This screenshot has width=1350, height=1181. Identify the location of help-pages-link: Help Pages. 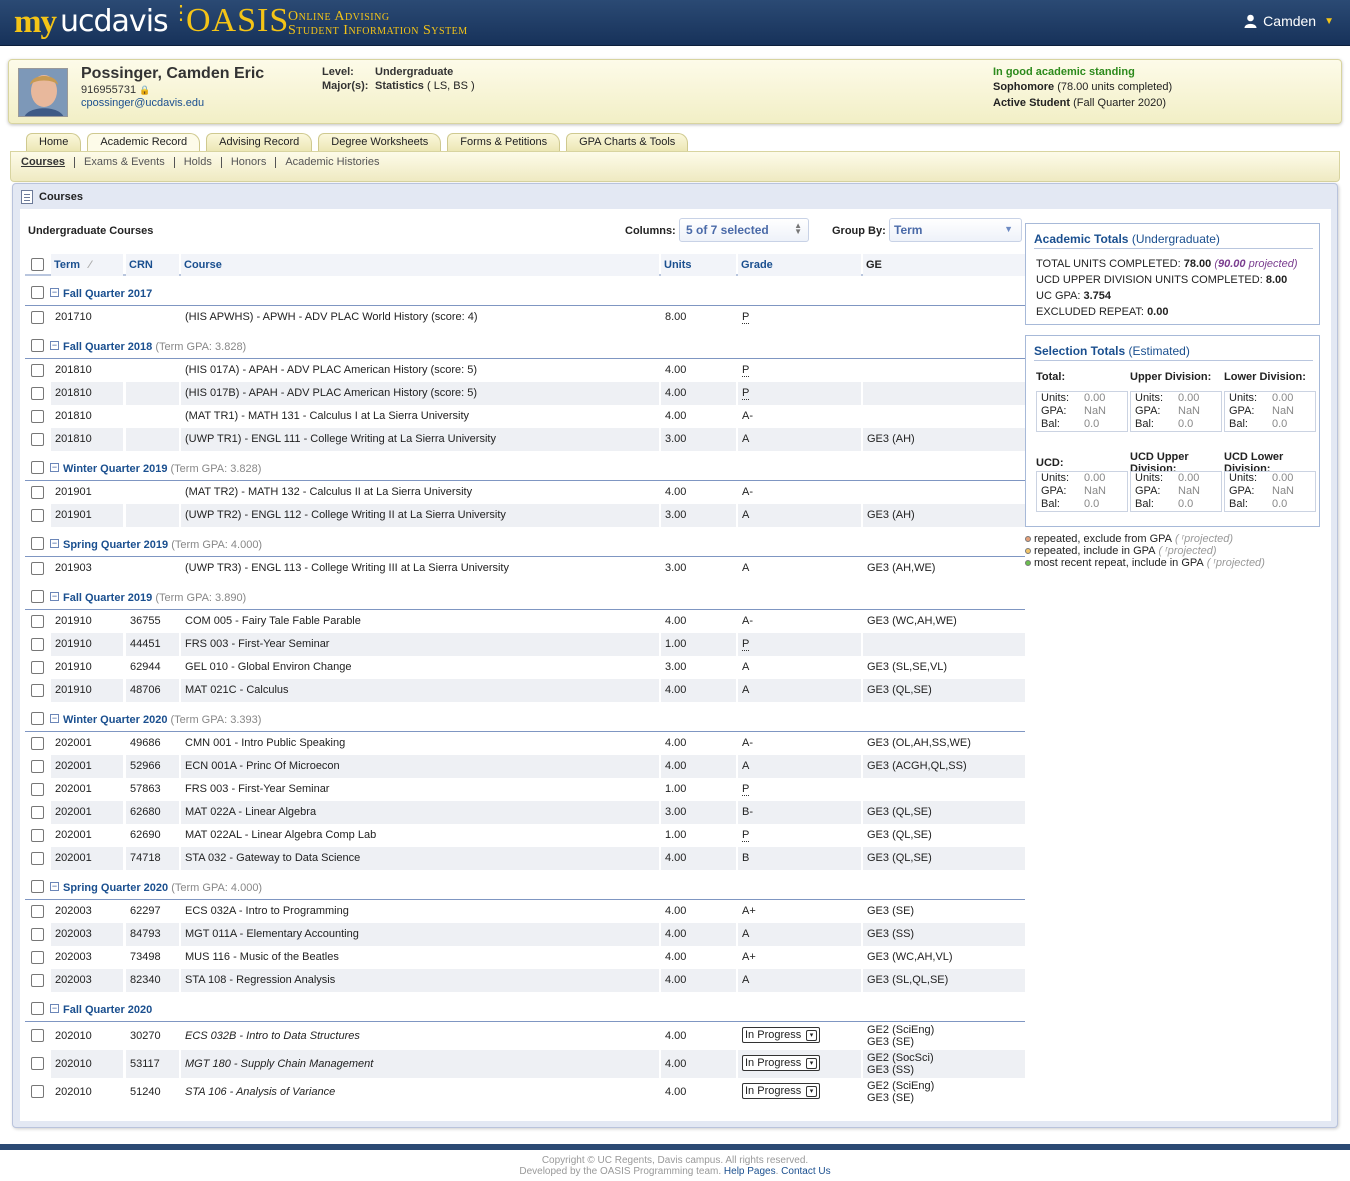
(750, 1171).